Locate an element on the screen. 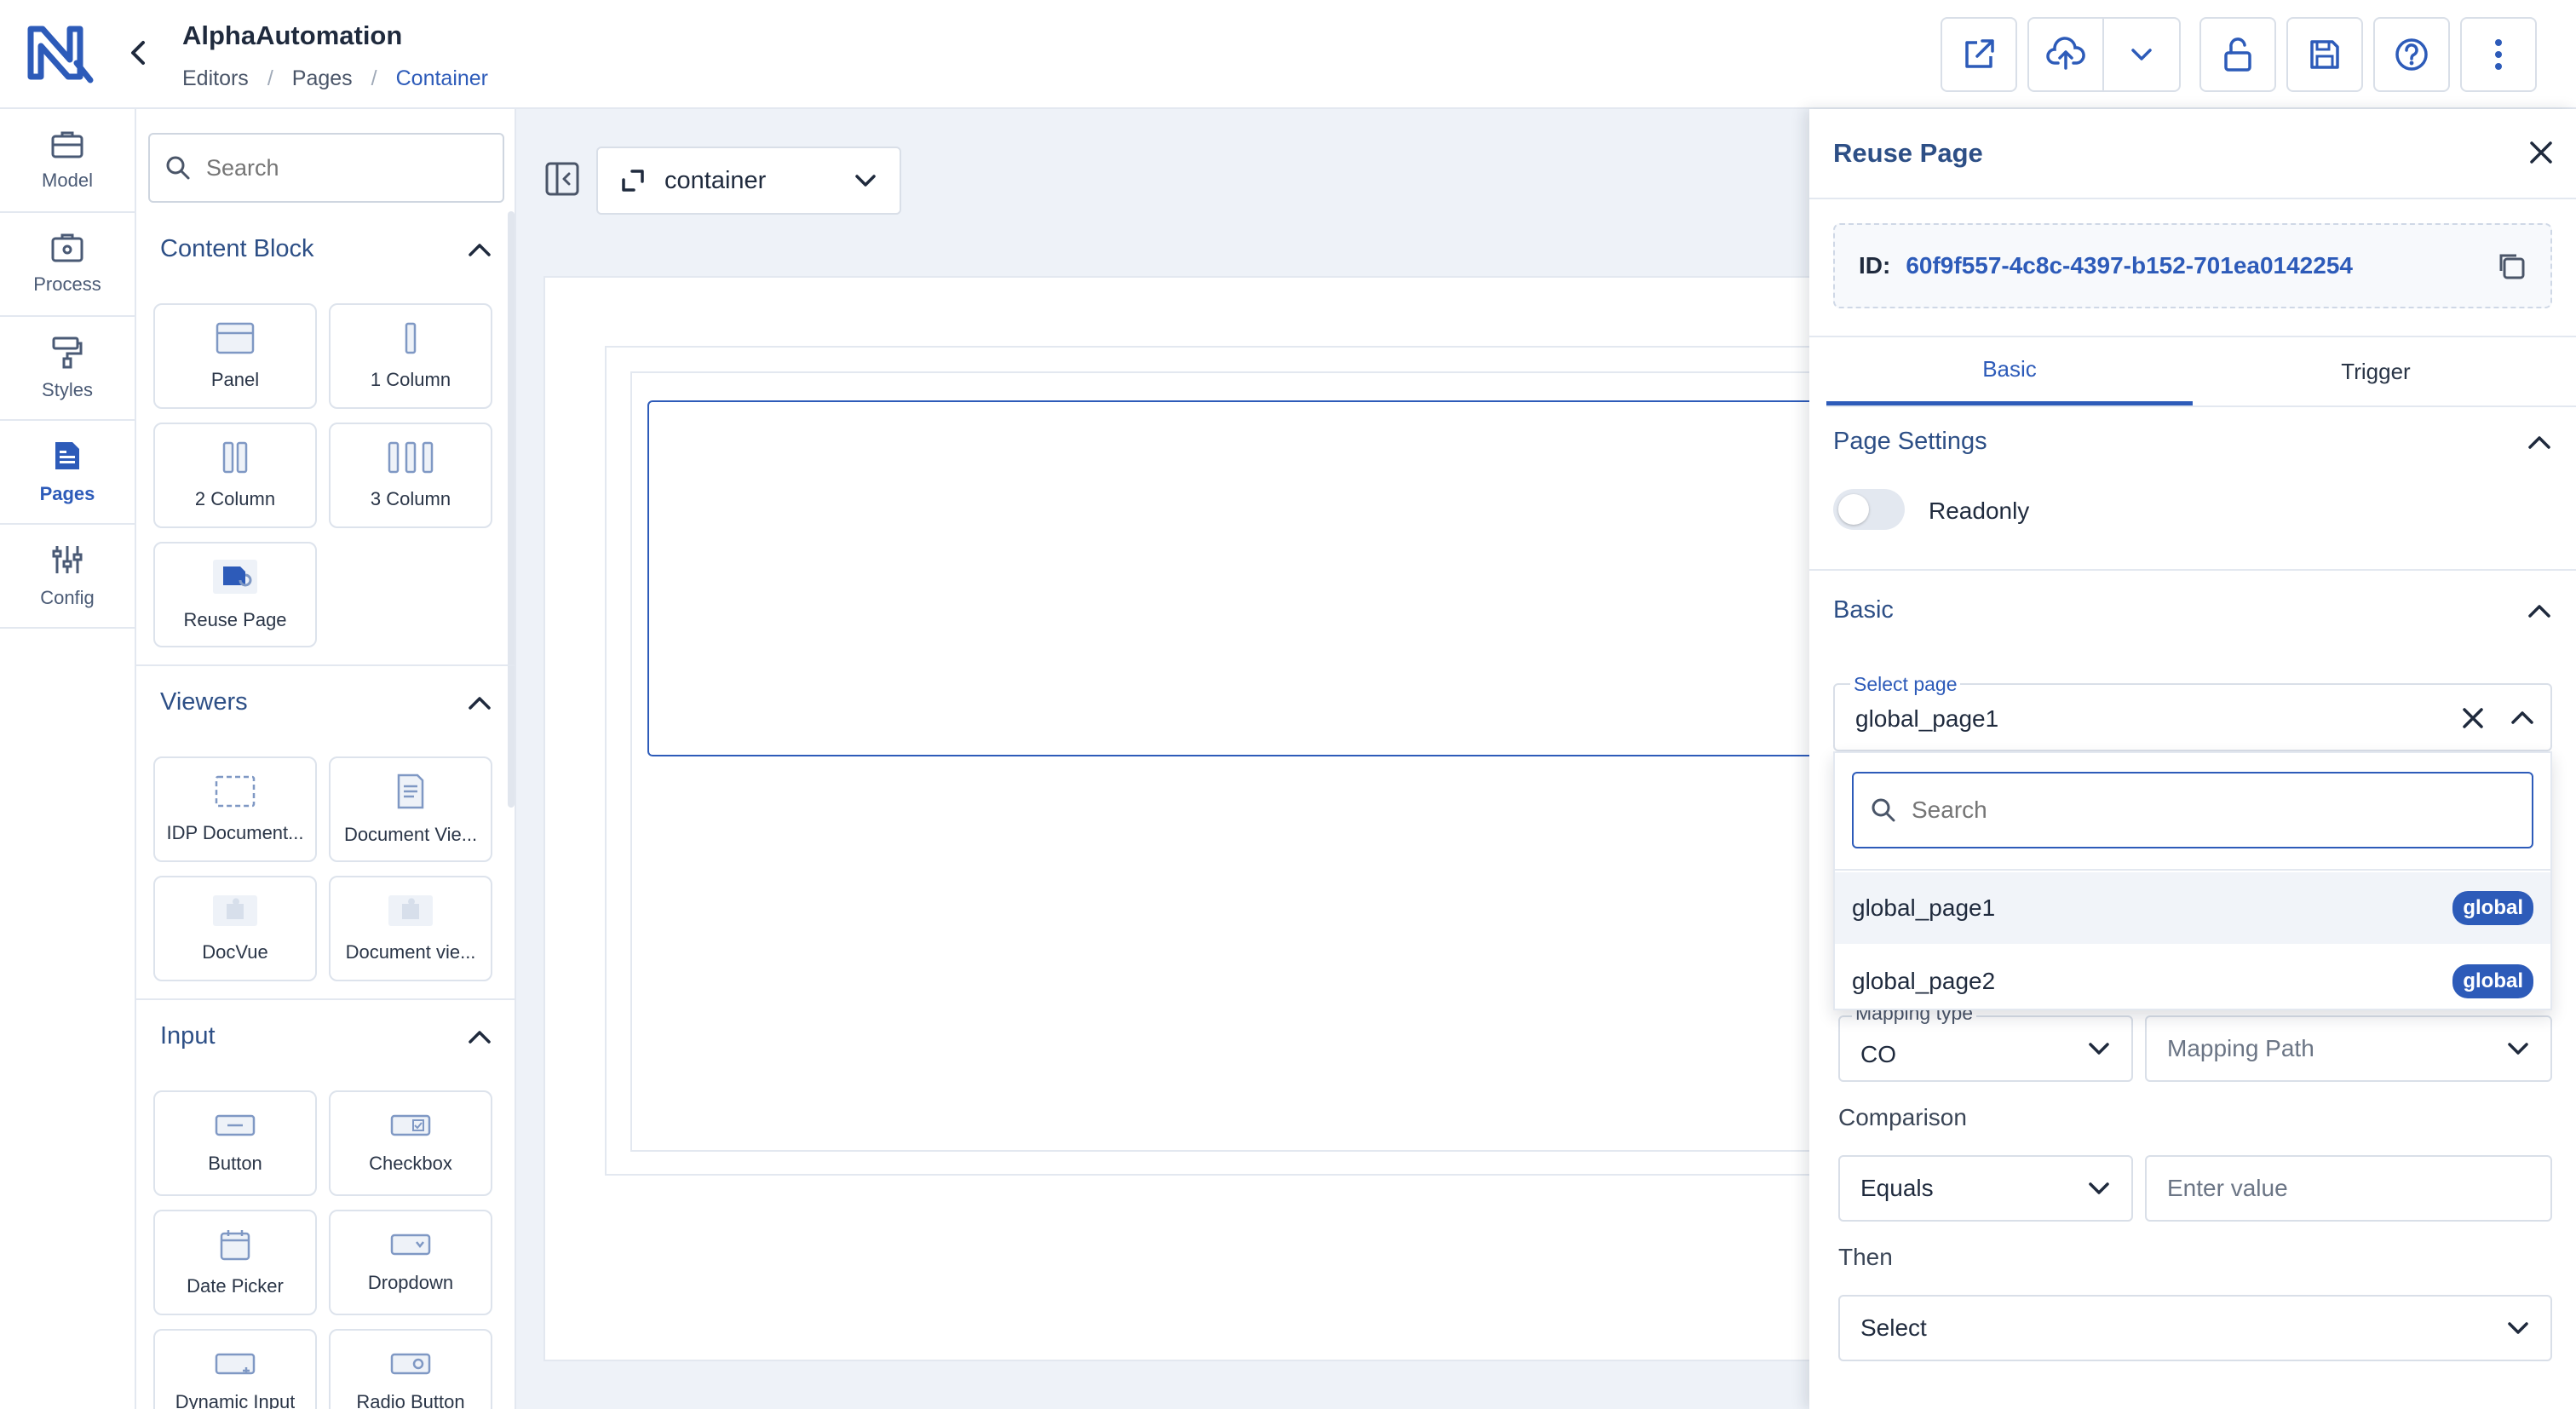  rail-item-config: Config is located at coordinates (67, 577).